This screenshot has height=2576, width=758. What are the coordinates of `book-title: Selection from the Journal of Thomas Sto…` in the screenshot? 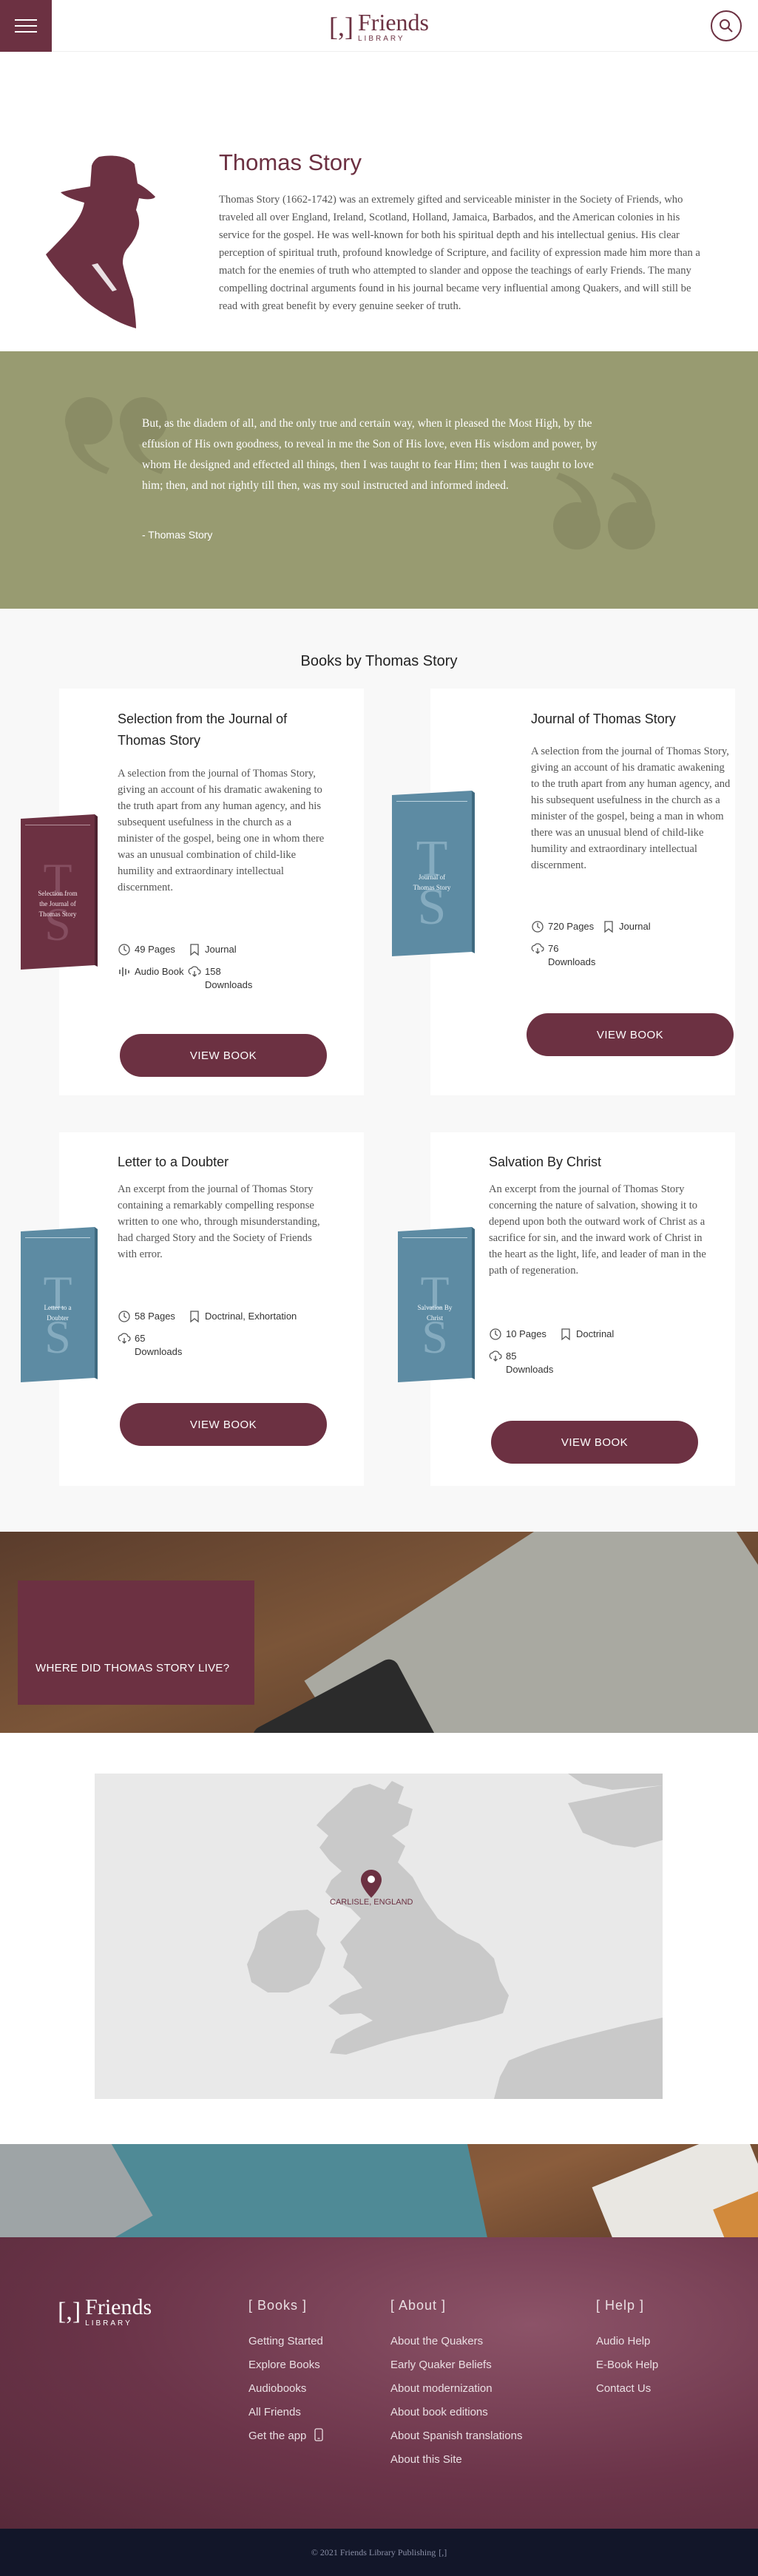 It's located at (221, 730).